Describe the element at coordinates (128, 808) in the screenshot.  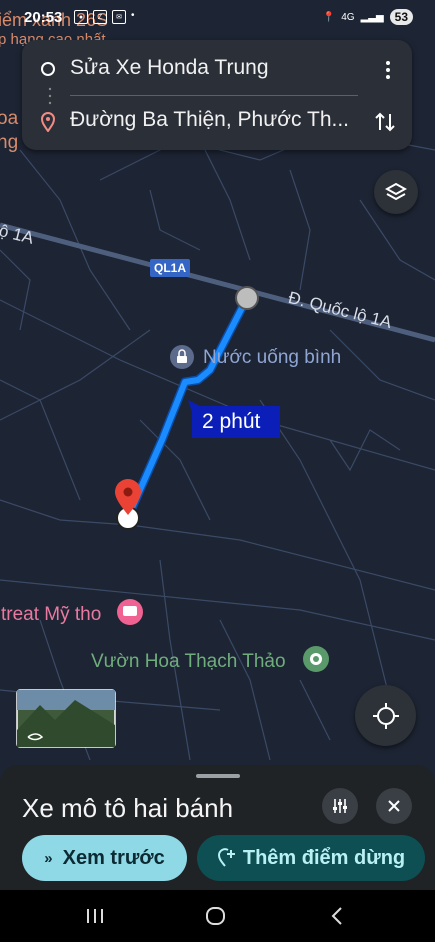
I see `travel-mode-title: Xe mô tô hai bánh` at that location.